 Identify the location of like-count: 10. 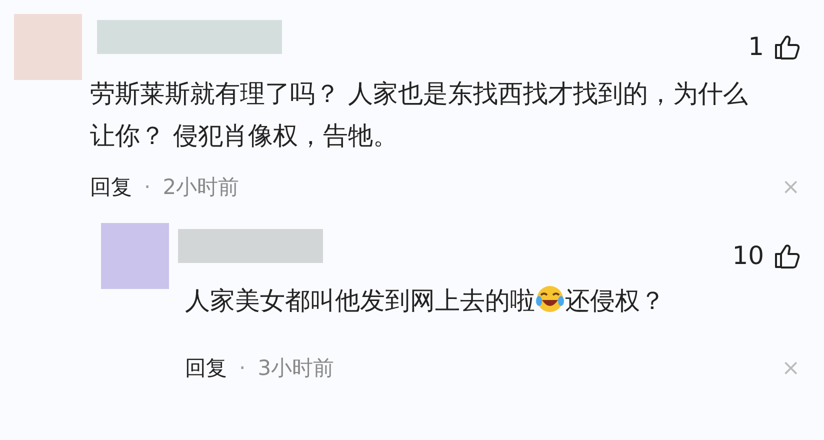
(748, 255).